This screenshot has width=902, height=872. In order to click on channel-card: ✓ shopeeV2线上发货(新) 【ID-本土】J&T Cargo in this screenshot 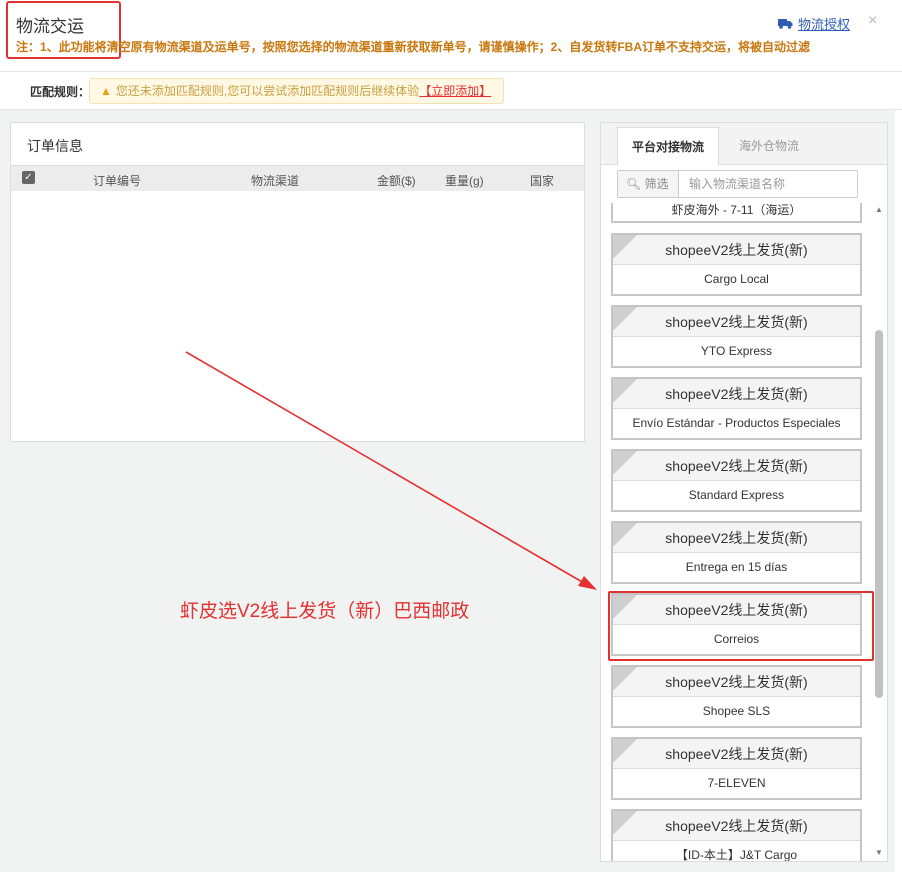, I will do `click(736, 835)`.